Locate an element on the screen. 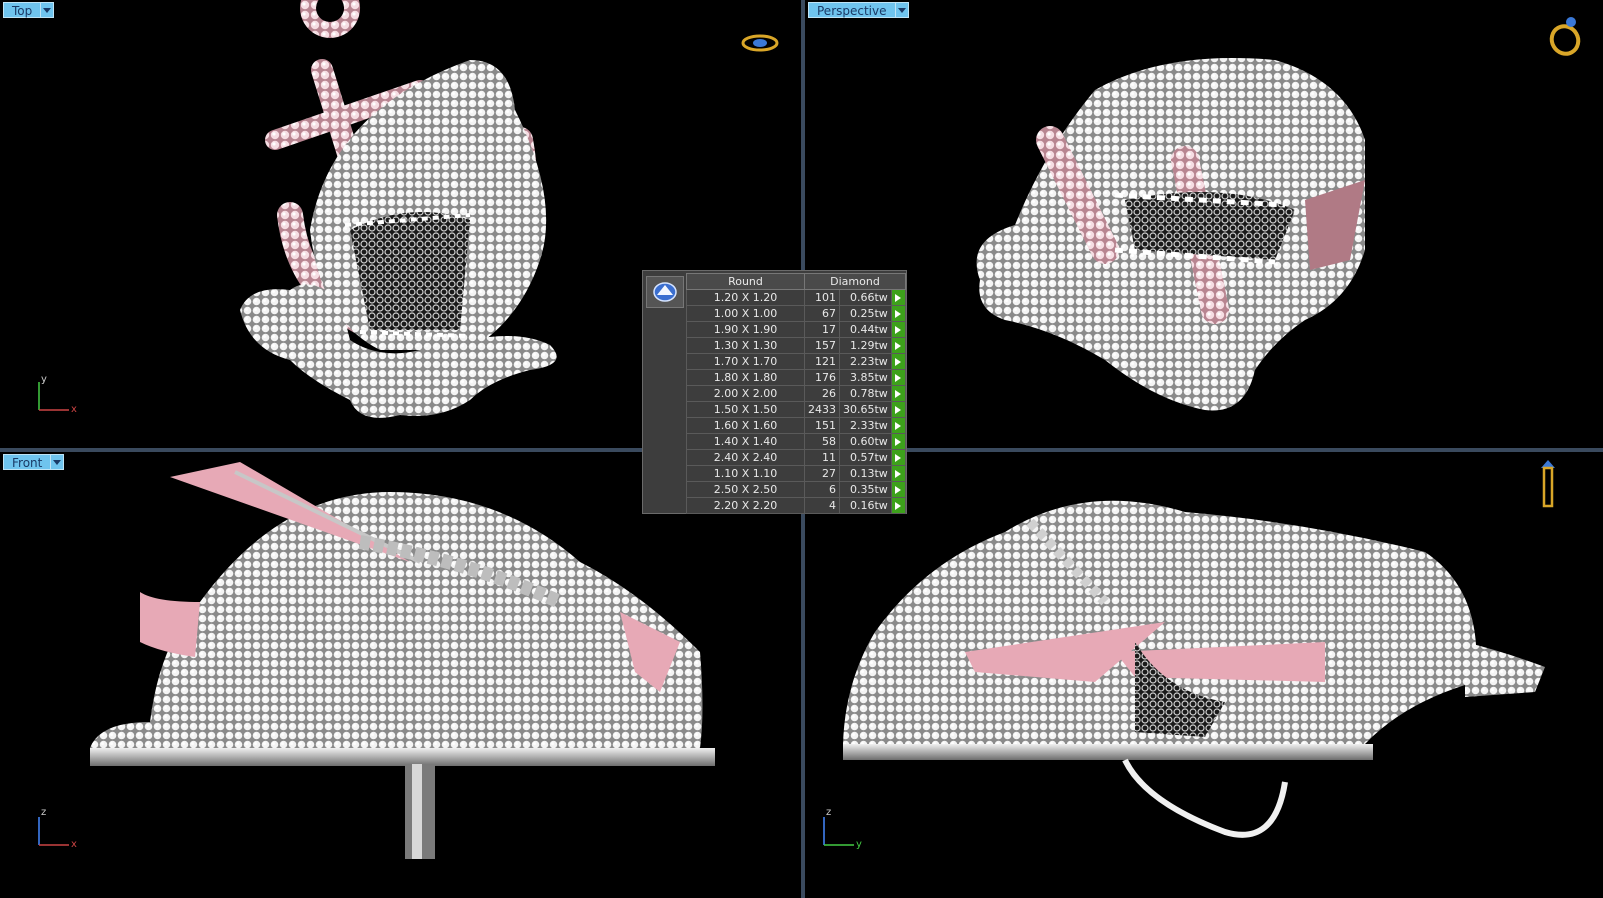 The image size is (1603, 898). table-row: 2.50 X 2.50 6 0.35tw is located at coordinates (796, 489).